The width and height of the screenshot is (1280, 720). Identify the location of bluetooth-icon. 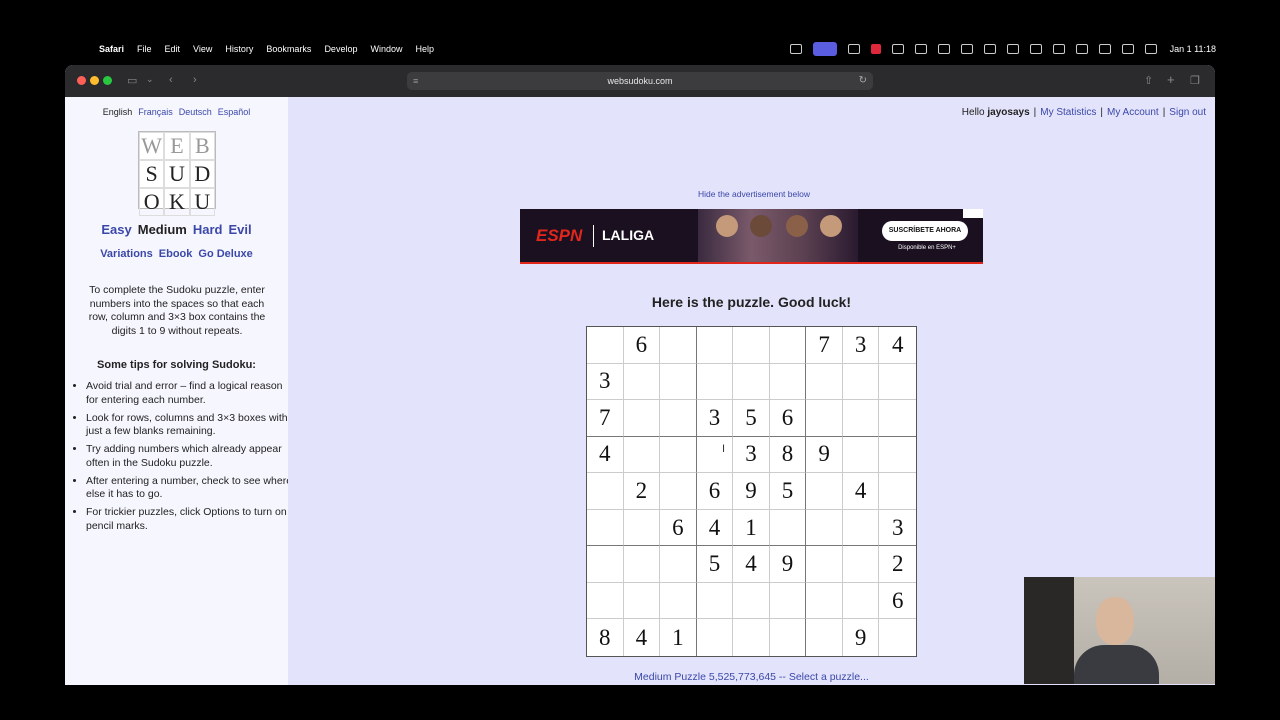
(989, 49).